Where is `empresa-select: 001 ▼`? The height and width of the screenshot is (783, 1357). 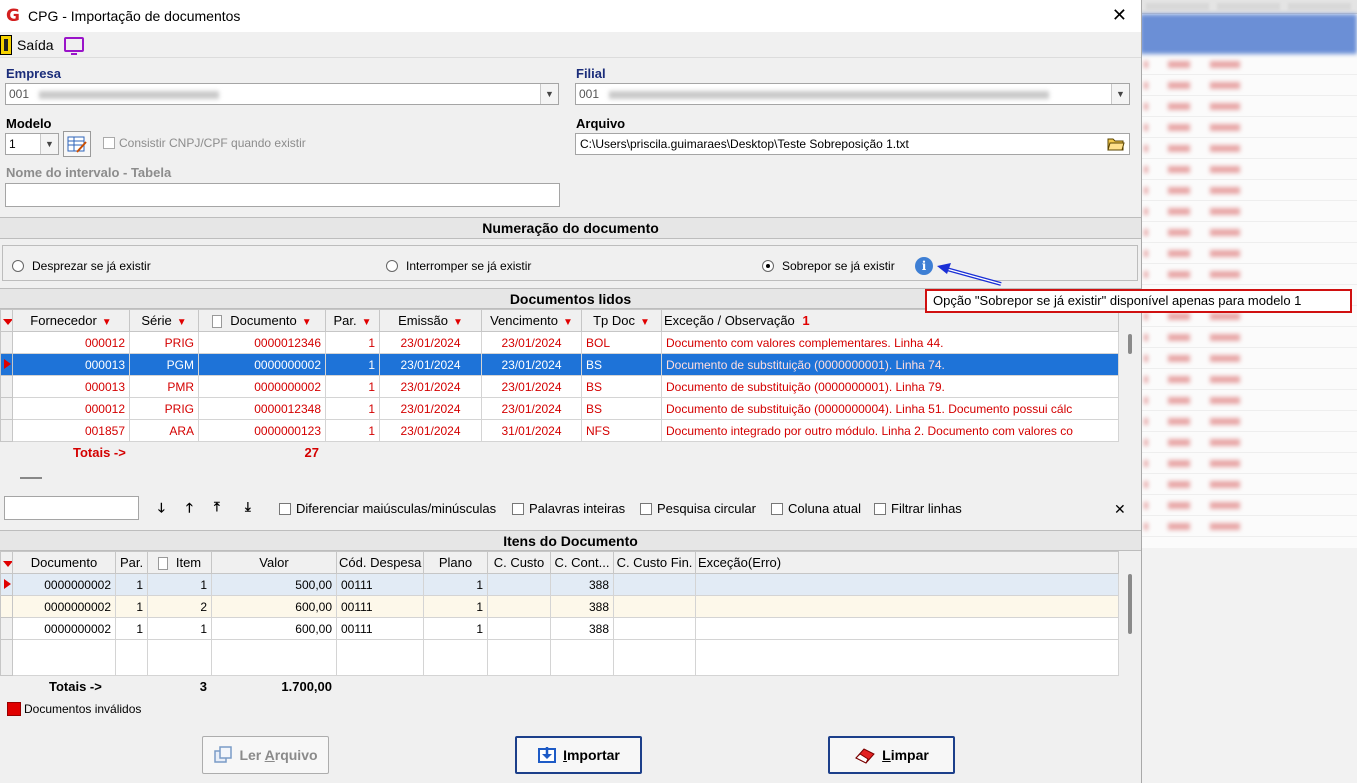
empresa-select: 001 ▼ is located at coordinates (282, 94).